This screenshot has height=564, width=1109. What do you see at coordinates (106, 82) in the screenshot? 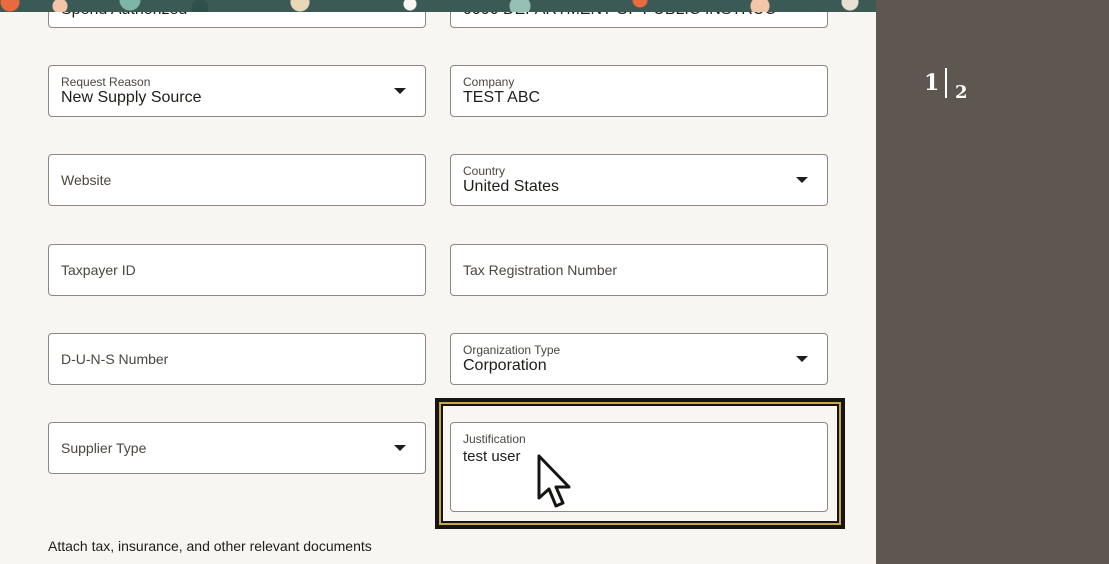
I see `request-reason-label: Request Reason` at bounding box center [106, 82].